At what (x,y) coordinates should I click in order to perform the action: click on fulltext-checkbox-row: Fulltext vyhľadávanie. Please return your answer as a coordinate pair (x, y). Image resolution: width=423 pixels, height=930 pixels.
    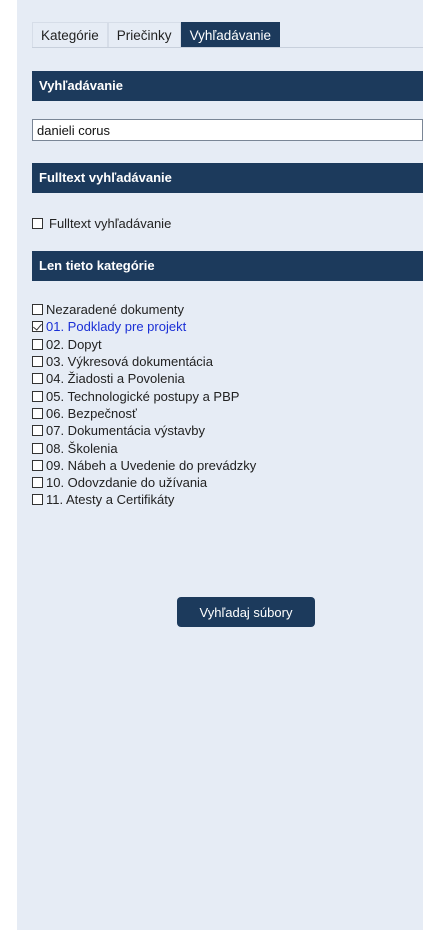
    Looking at the image, I should click on (101, 223).